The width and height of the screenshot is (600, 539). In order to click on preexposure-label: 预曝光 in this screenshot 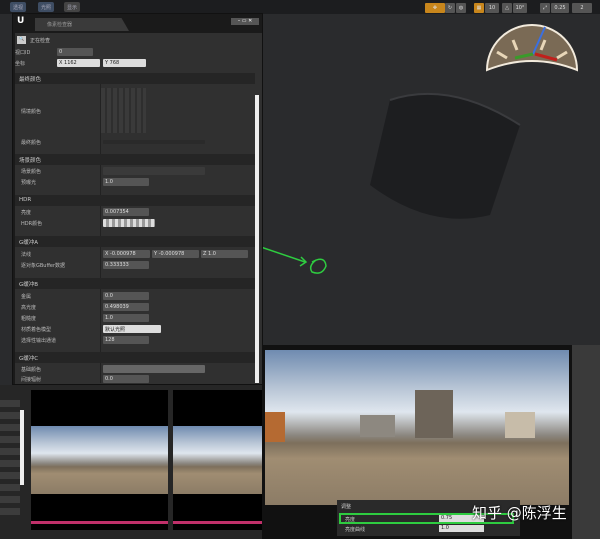, I will do `click(29, 183)`.